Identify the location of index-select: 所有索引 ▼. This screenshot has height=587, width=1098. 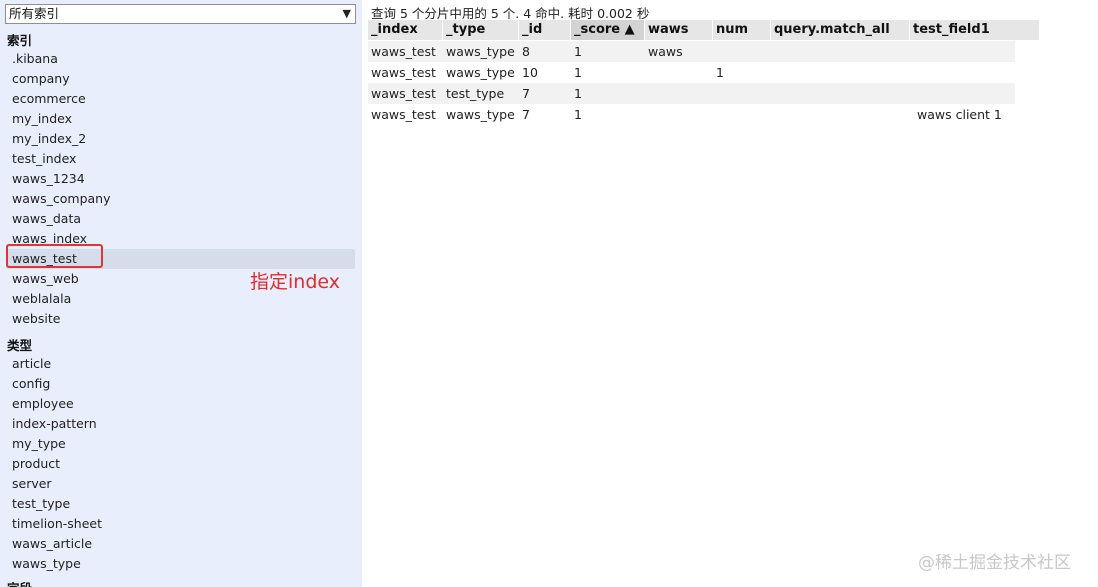
(180, 14).